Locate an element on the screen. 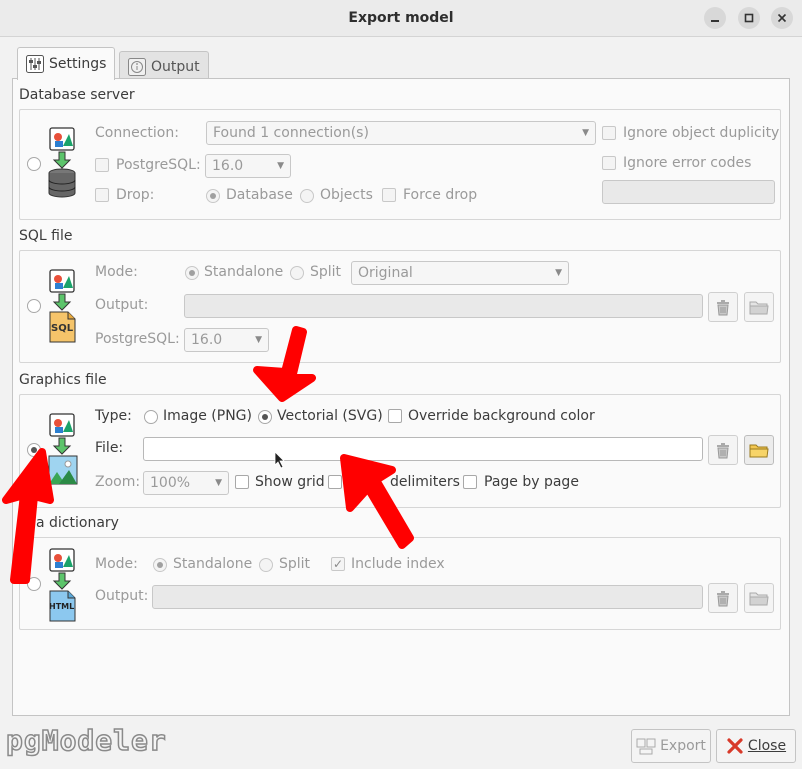 The width and height of the screenshot is (802, 769). sql-file-title: SQL file is located at coordinates (46, 236).